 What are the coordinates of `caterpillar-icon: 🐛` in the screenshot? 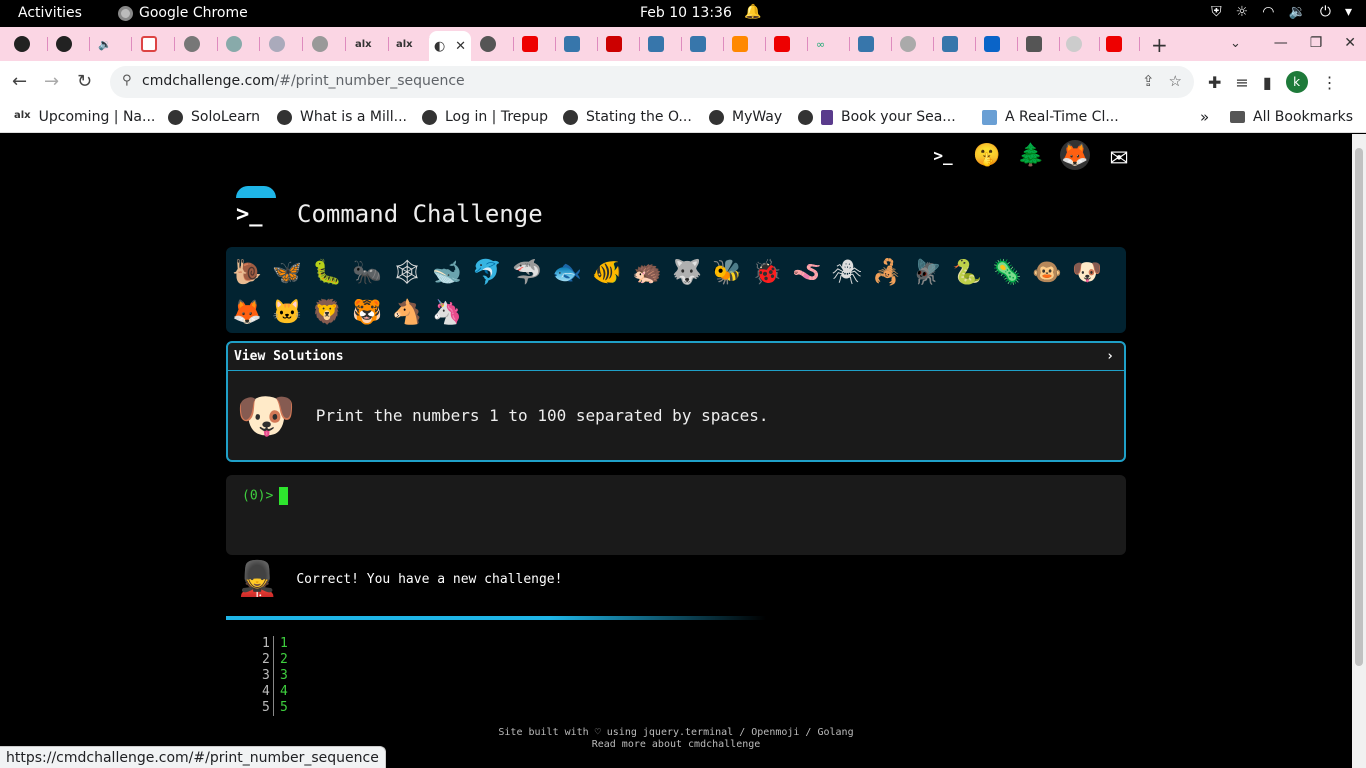 It's located at (327, 272).